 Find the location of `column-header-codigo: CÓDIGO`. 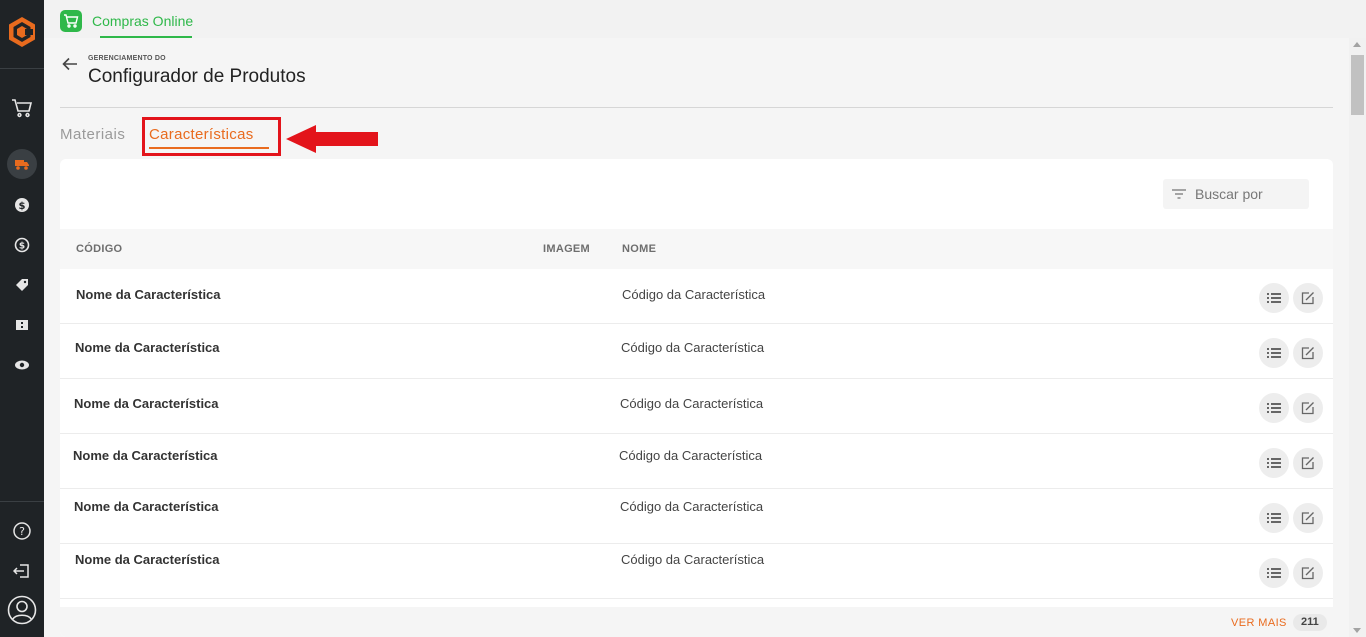

column-header-codigo: CÓDIGO is located at coordinates (99, 249).